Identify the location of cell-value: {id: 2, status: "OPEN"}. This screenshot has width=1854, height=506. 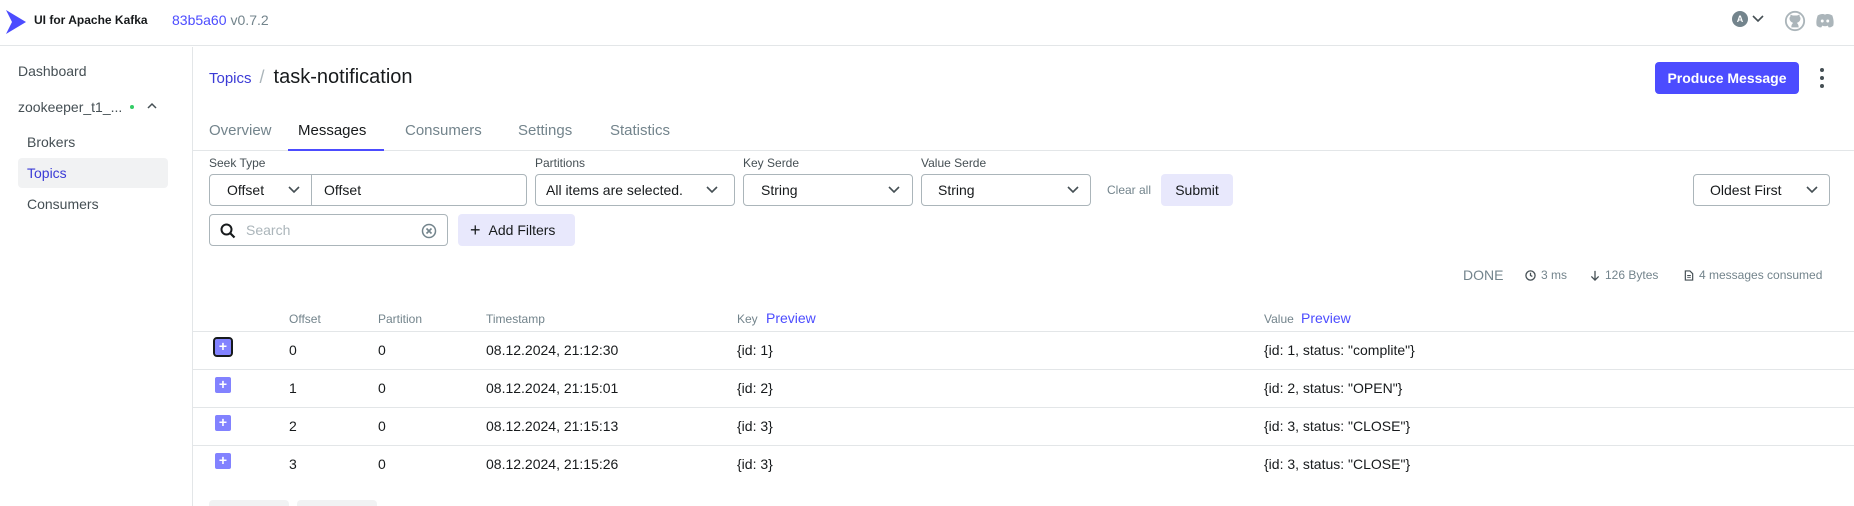
(1333, 388).